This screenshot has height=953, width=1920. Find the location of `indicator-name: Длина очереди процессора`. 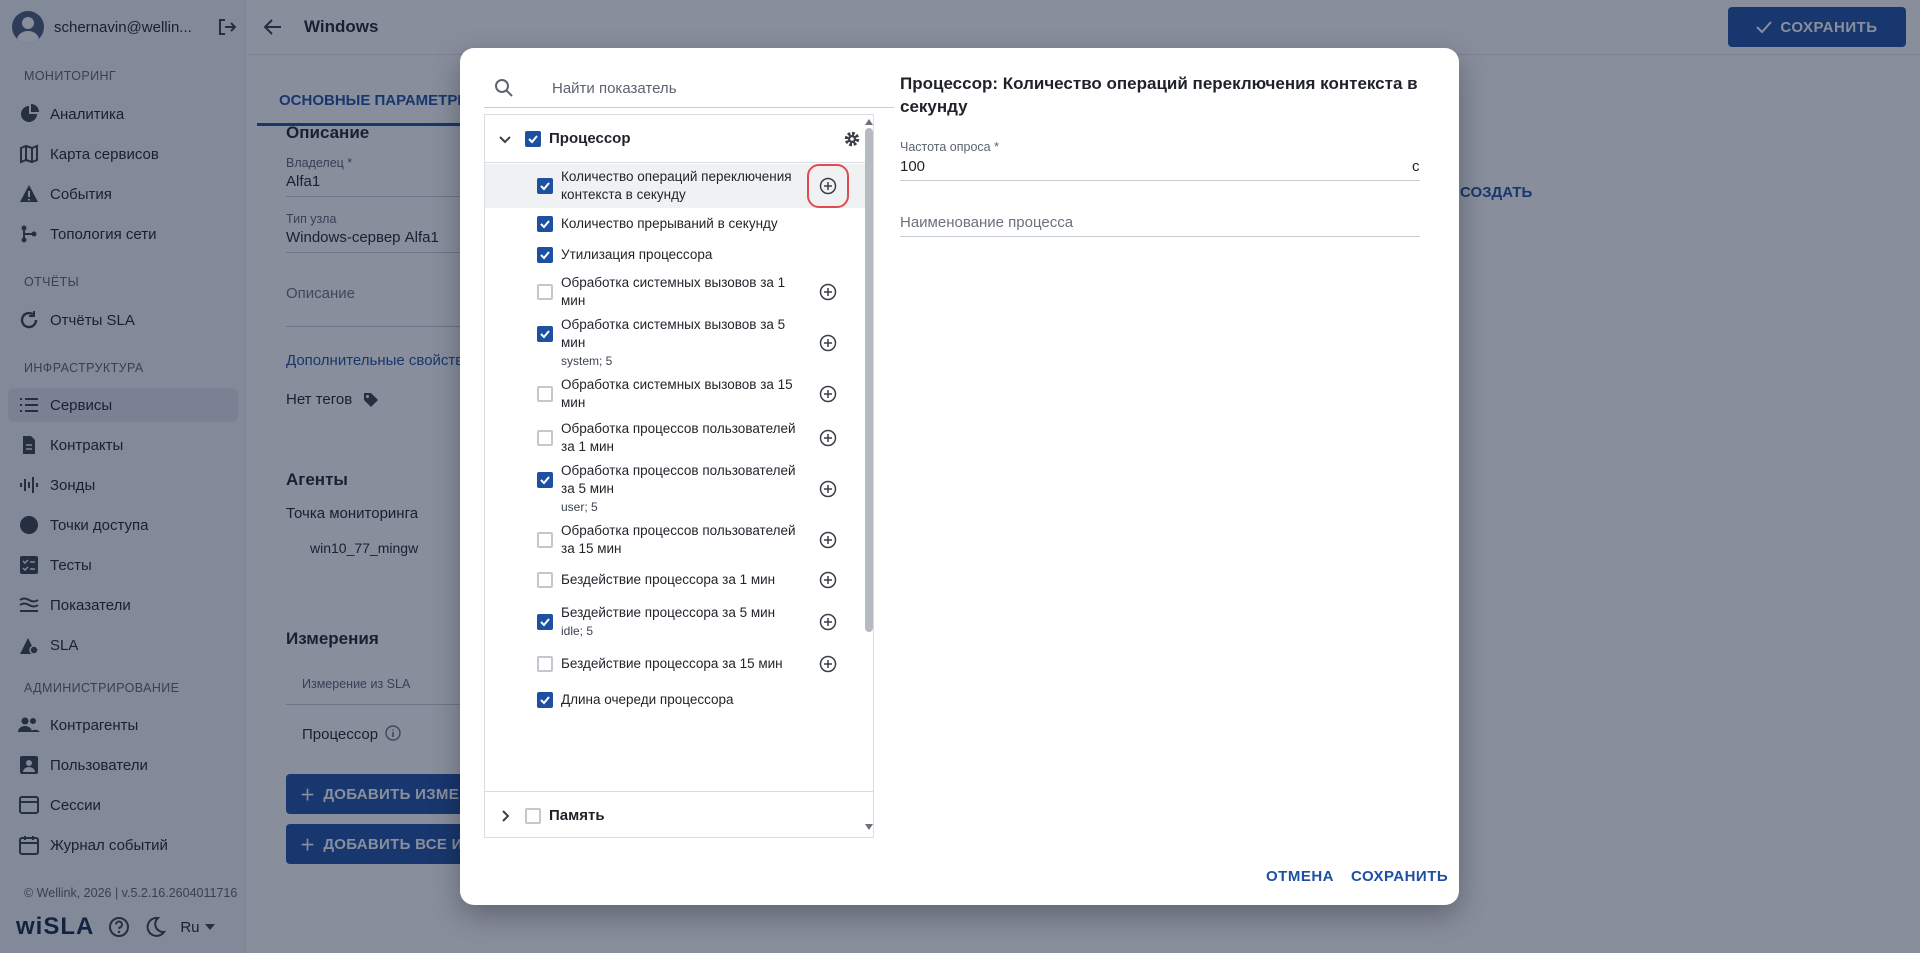

indicator-name: Длина очереди процессора is located at coordinates (647, 699).